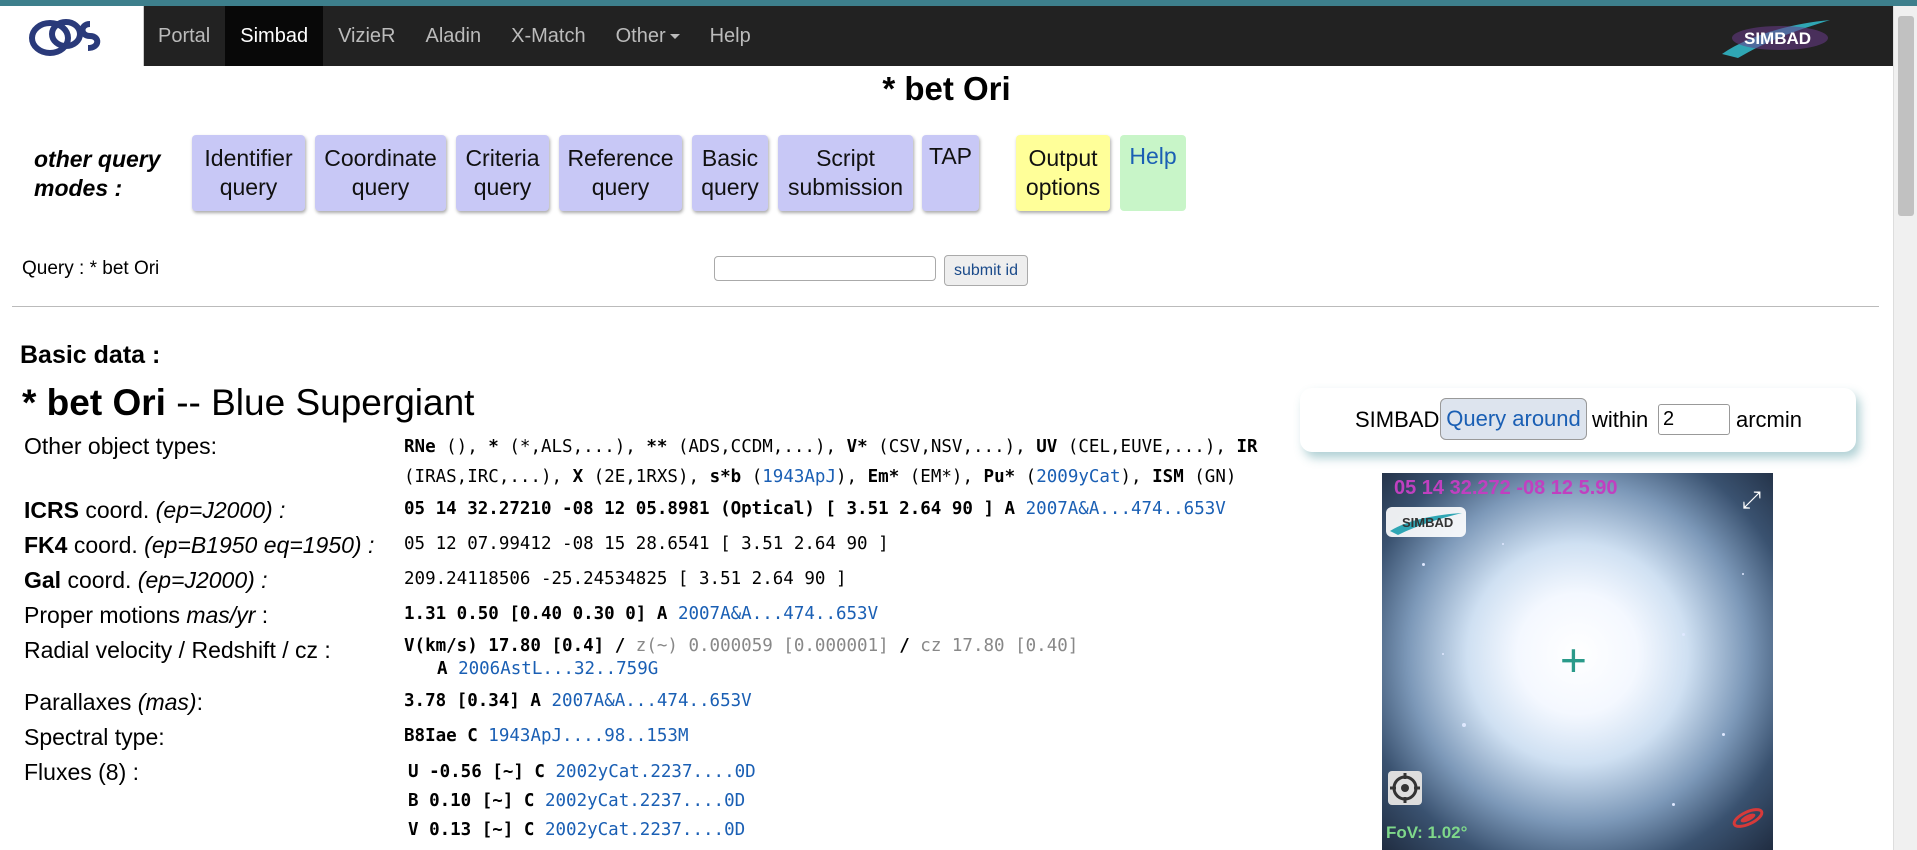 This screenshot has width=1917, height=850. I want to click on plx-ref-link: 2007A&A...474..653V, so click(652, 701).